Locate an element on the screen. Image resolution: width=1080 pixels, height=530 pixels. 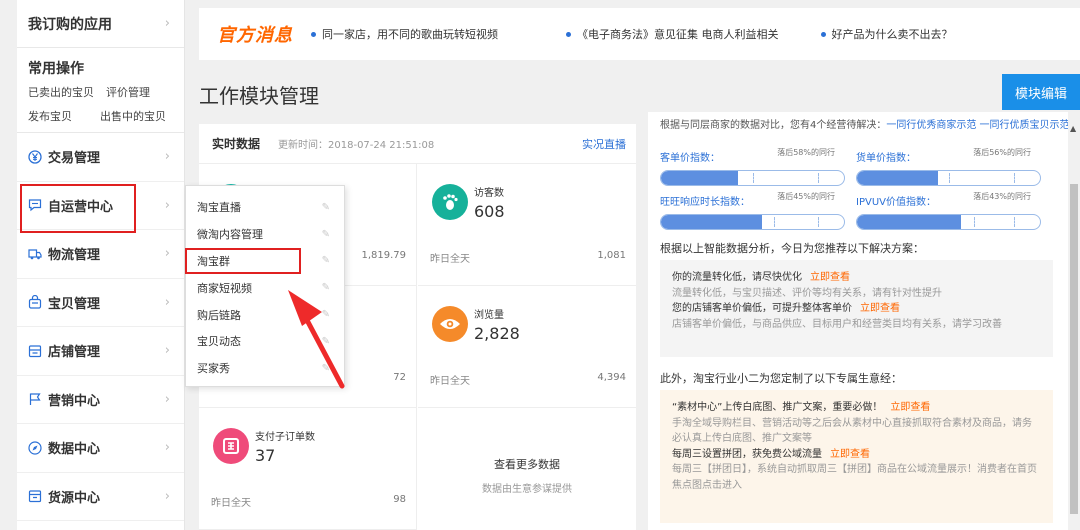
news-item: 同一家店，用不同的歌曲玩转短视频 is located at coordinates (404, 34).